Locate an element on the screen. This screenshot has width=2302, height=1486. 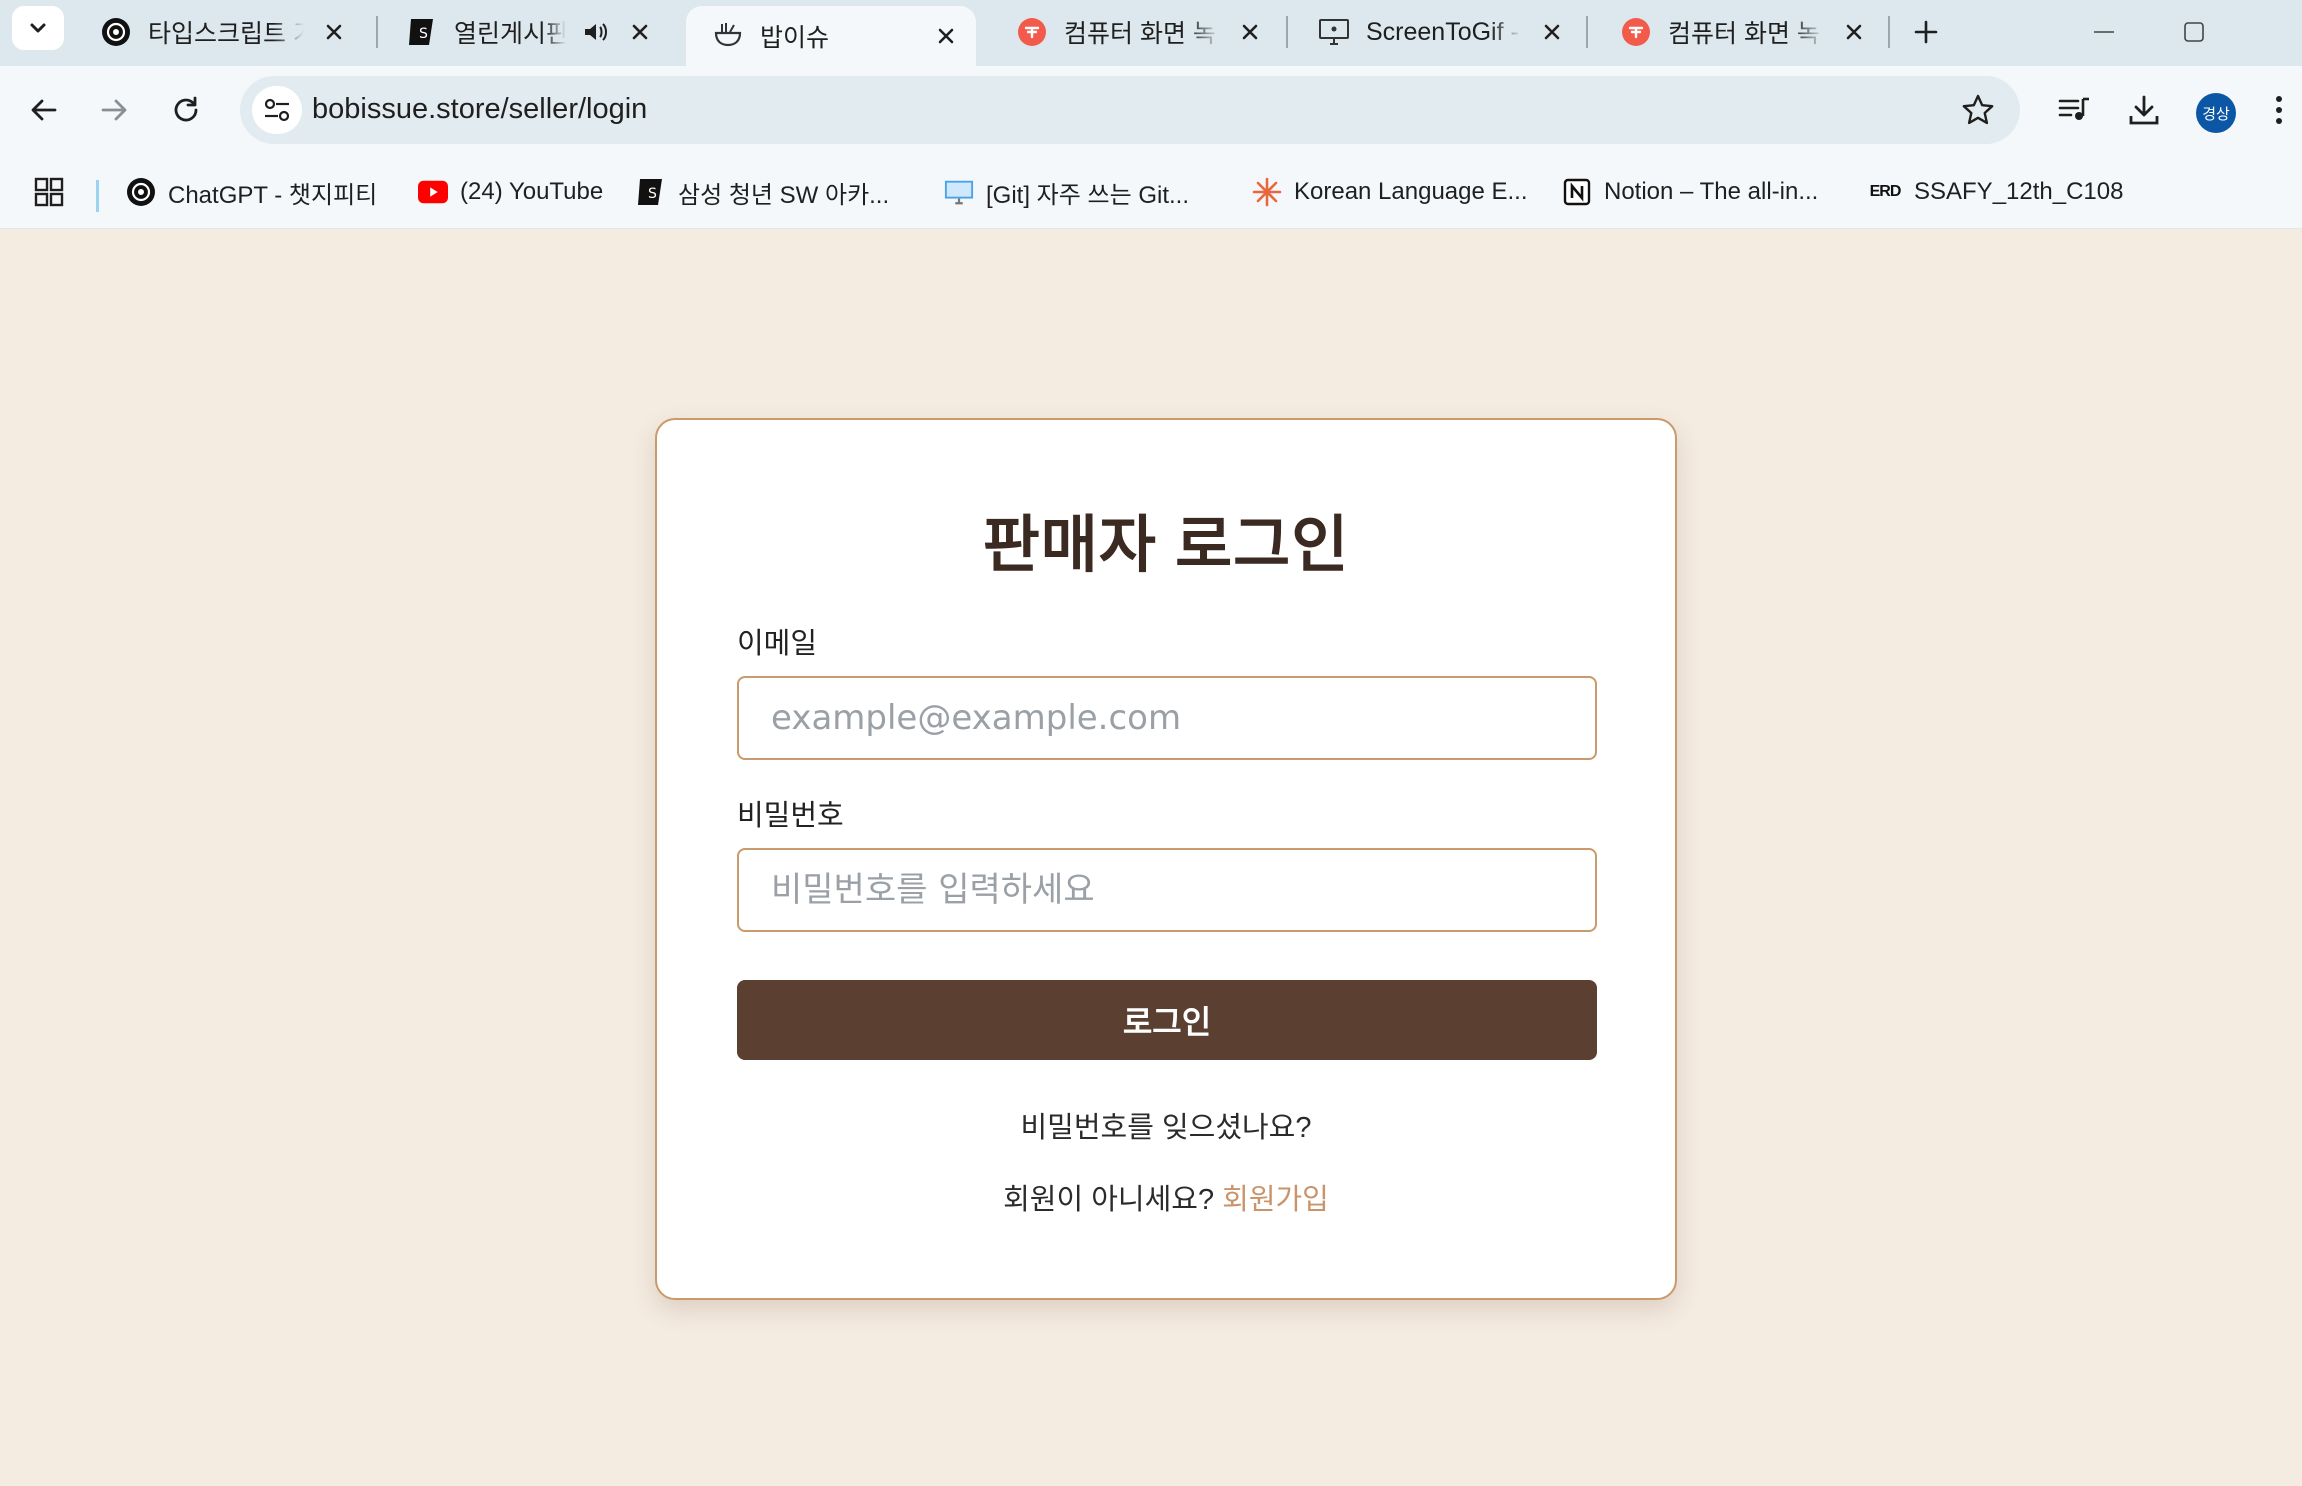
tab-search-button is located at coordinates (38, 28).